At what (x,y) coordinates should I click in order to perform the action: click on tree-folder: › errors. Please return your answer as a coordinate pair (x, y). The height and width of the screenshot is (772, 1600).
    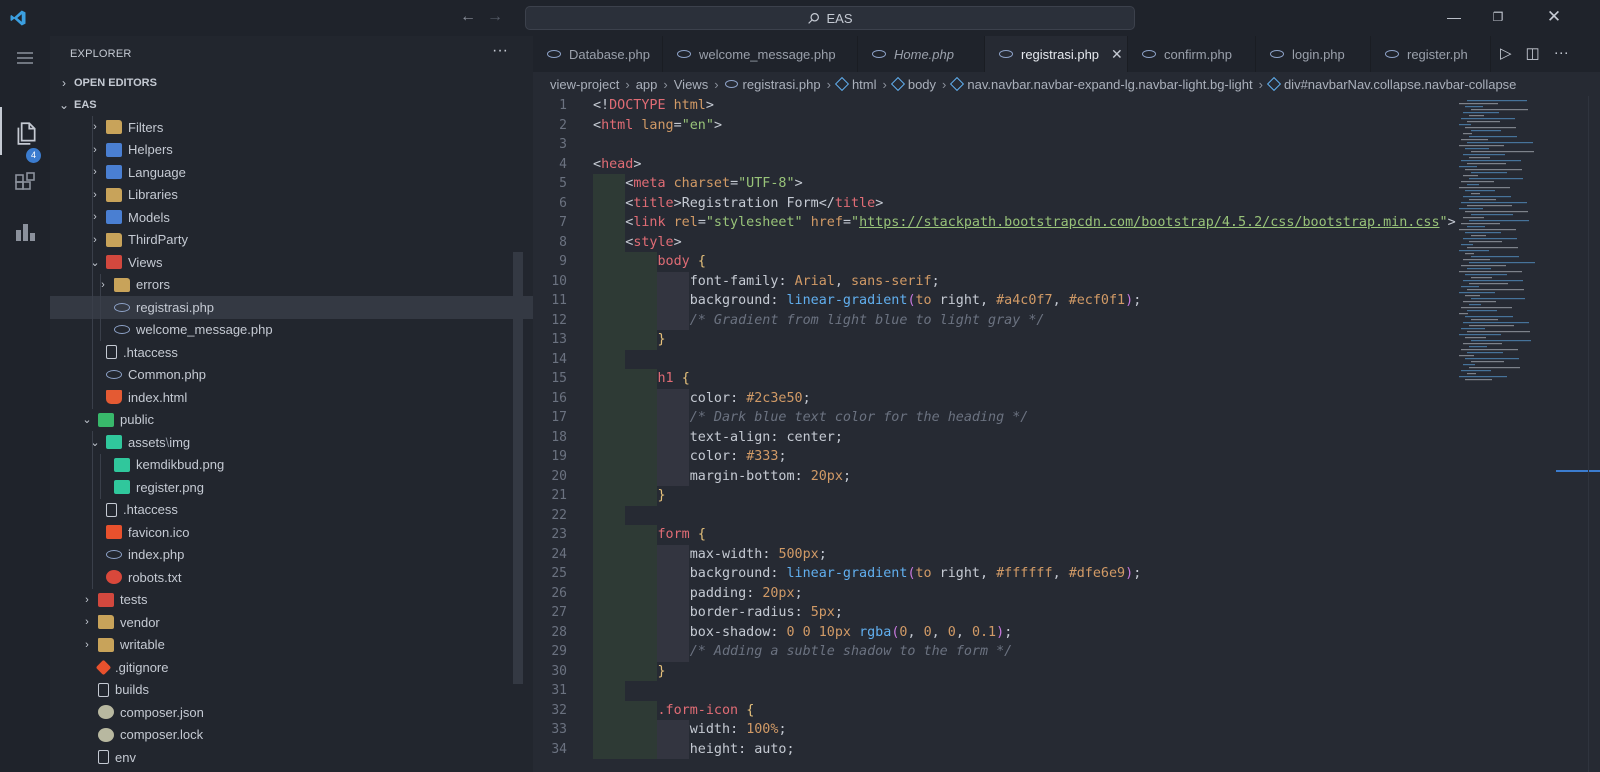
    Looking at the image, I should click on (291, 284).